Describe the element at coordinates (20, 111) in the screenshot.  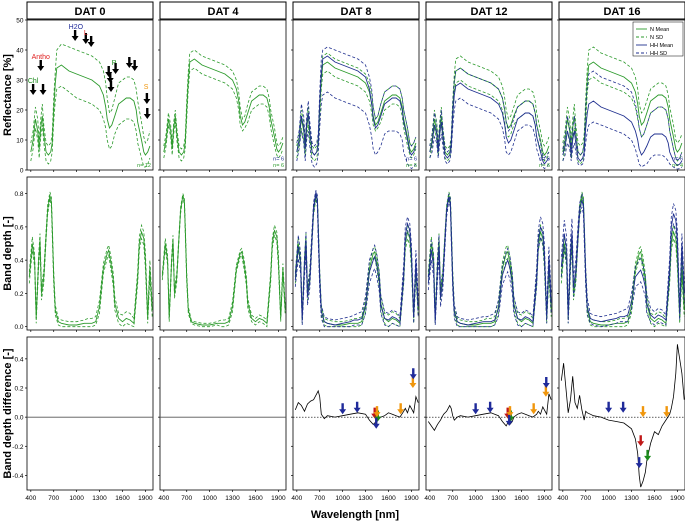
I see `y-tick-label: 20` at that location.